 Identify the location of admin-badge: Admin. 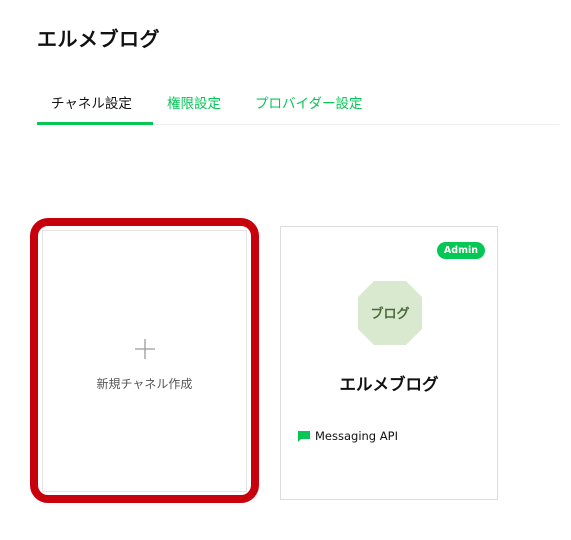
(460, 250).